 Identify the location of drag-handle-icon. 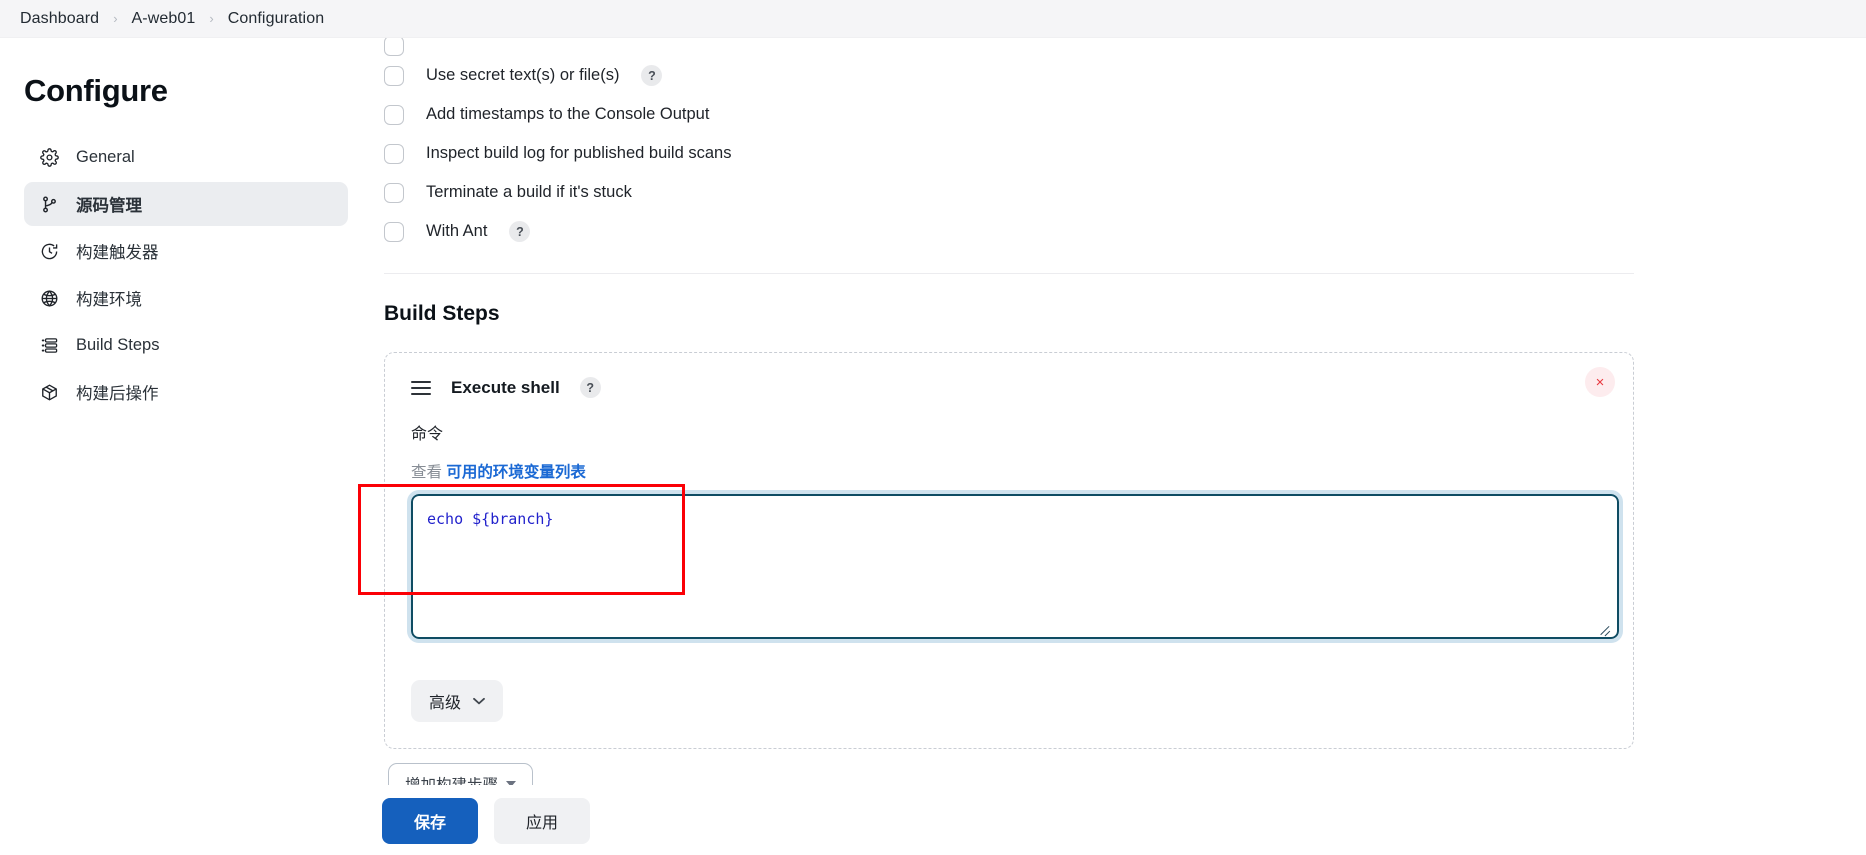
(421, 387).